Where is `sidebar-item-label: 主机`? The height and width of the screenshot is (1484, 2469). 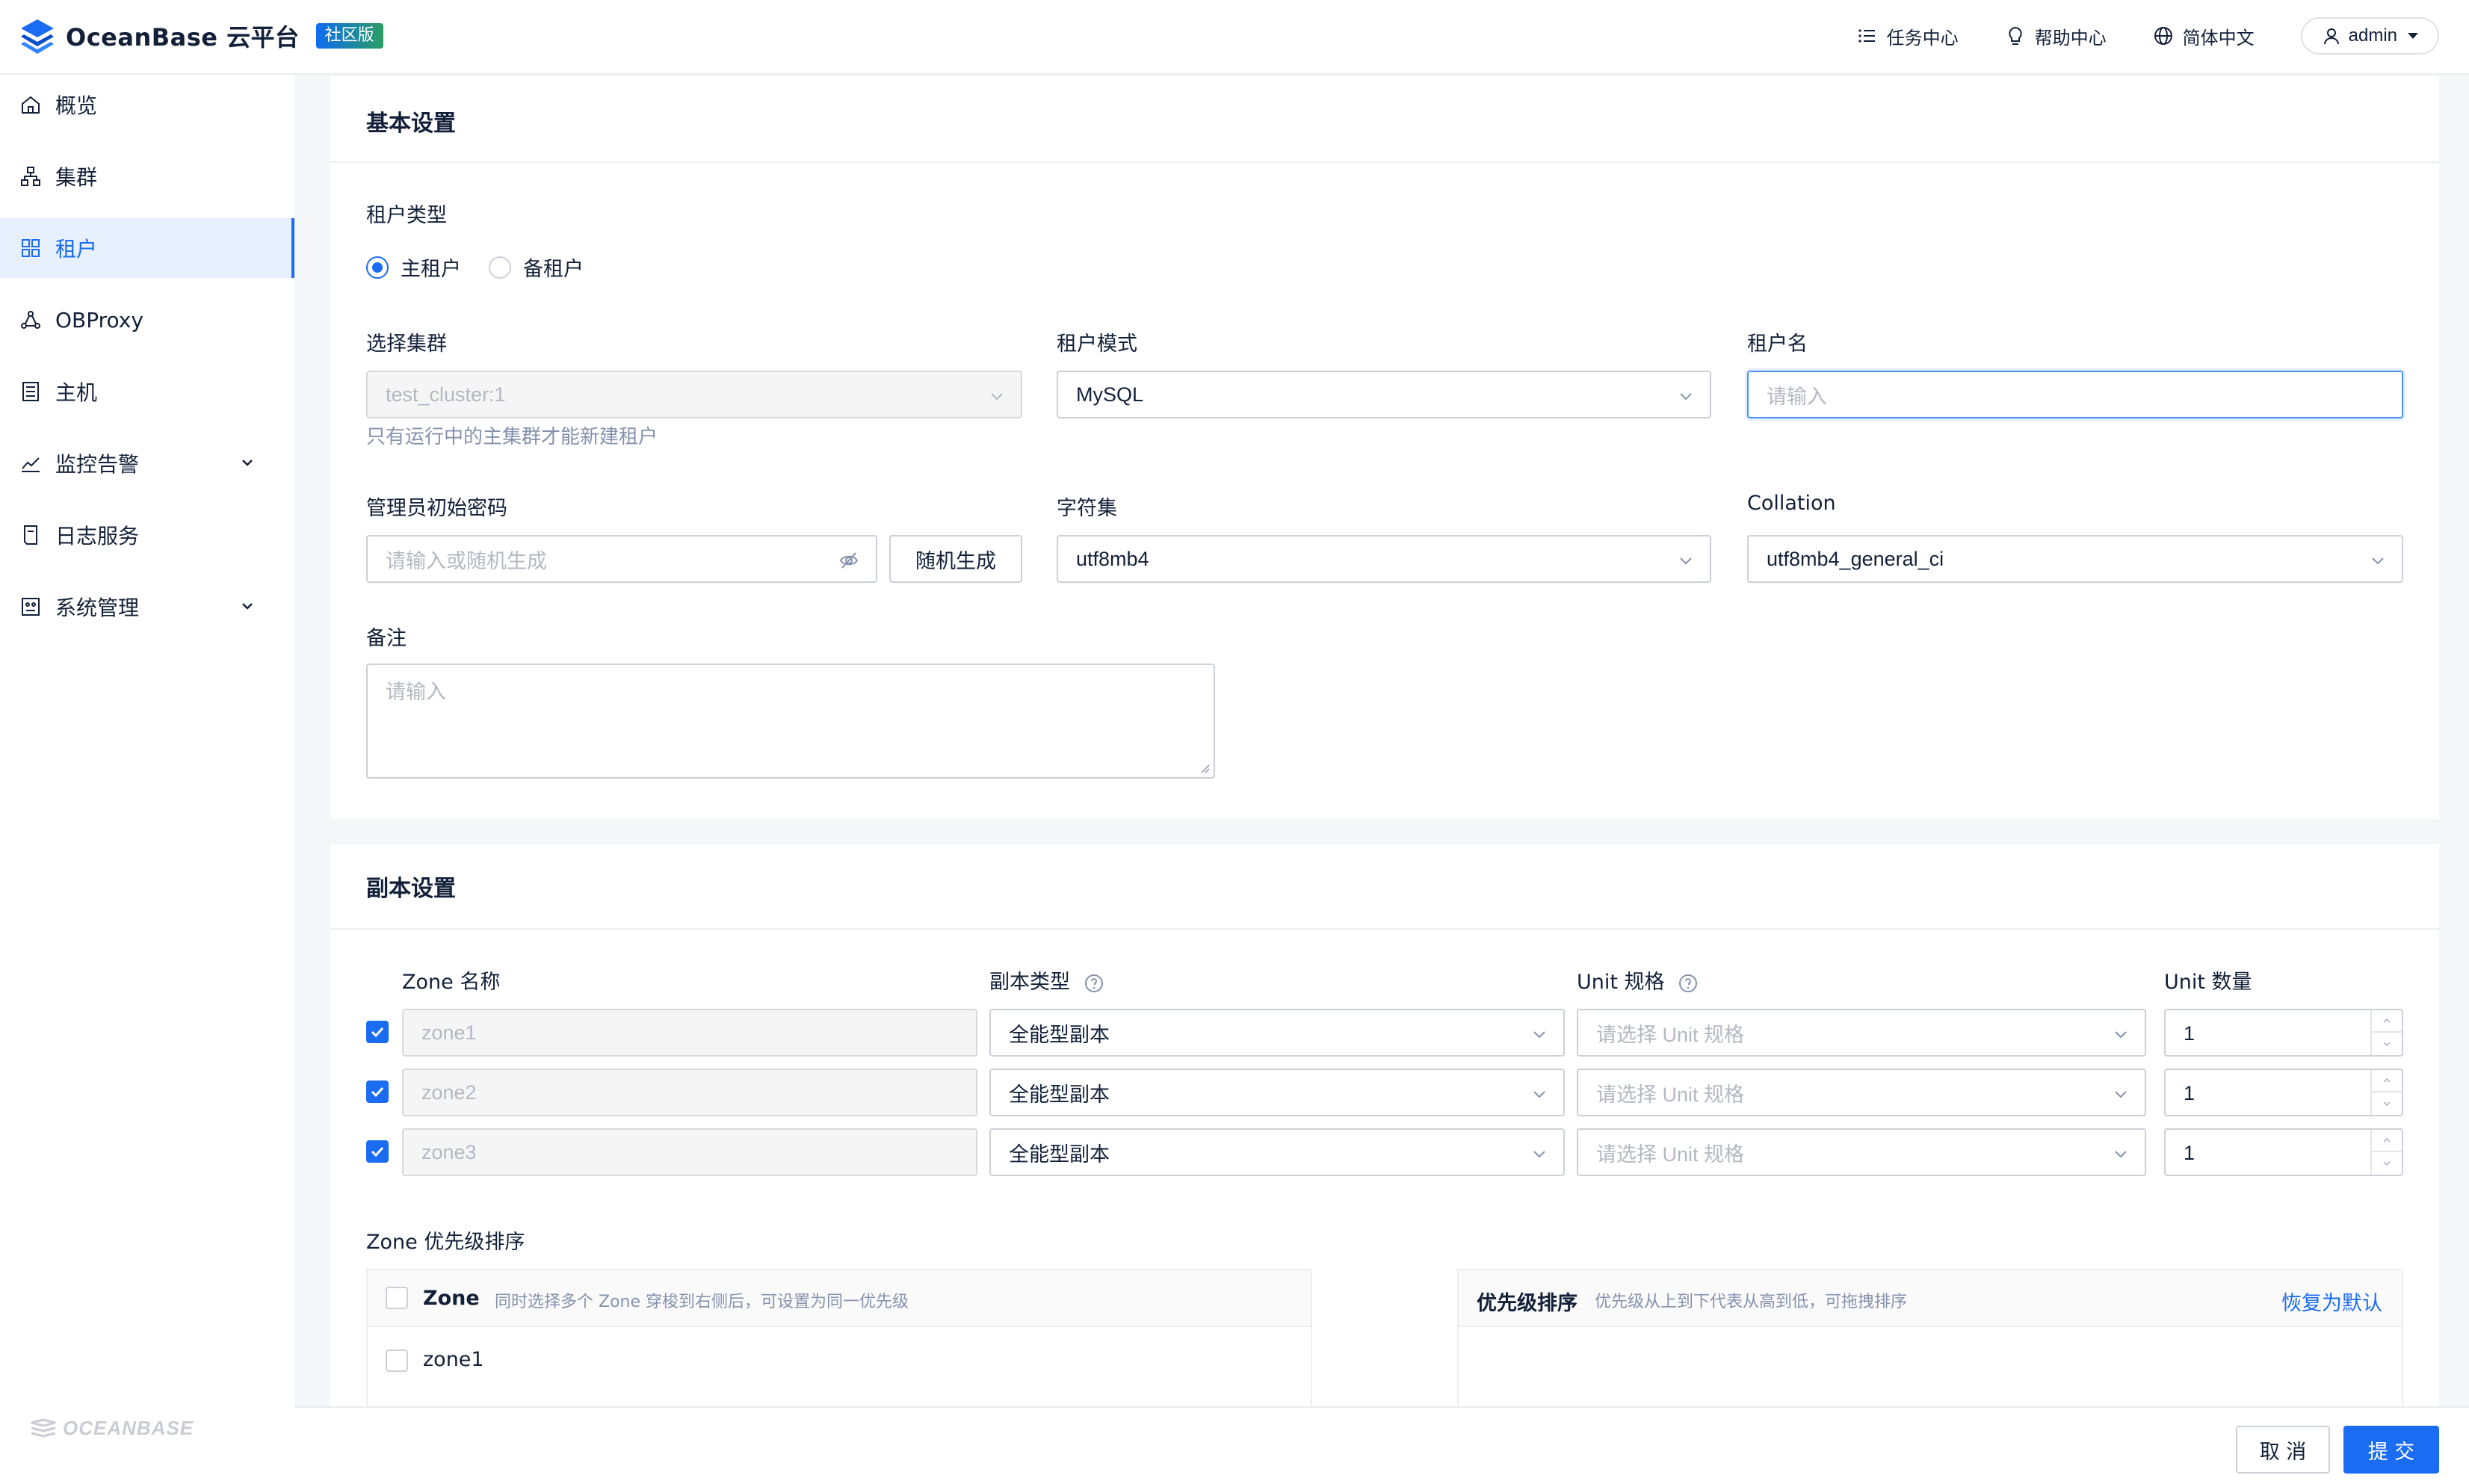
sidebar-item-label: 主机 is located at coordinates (77, 393).